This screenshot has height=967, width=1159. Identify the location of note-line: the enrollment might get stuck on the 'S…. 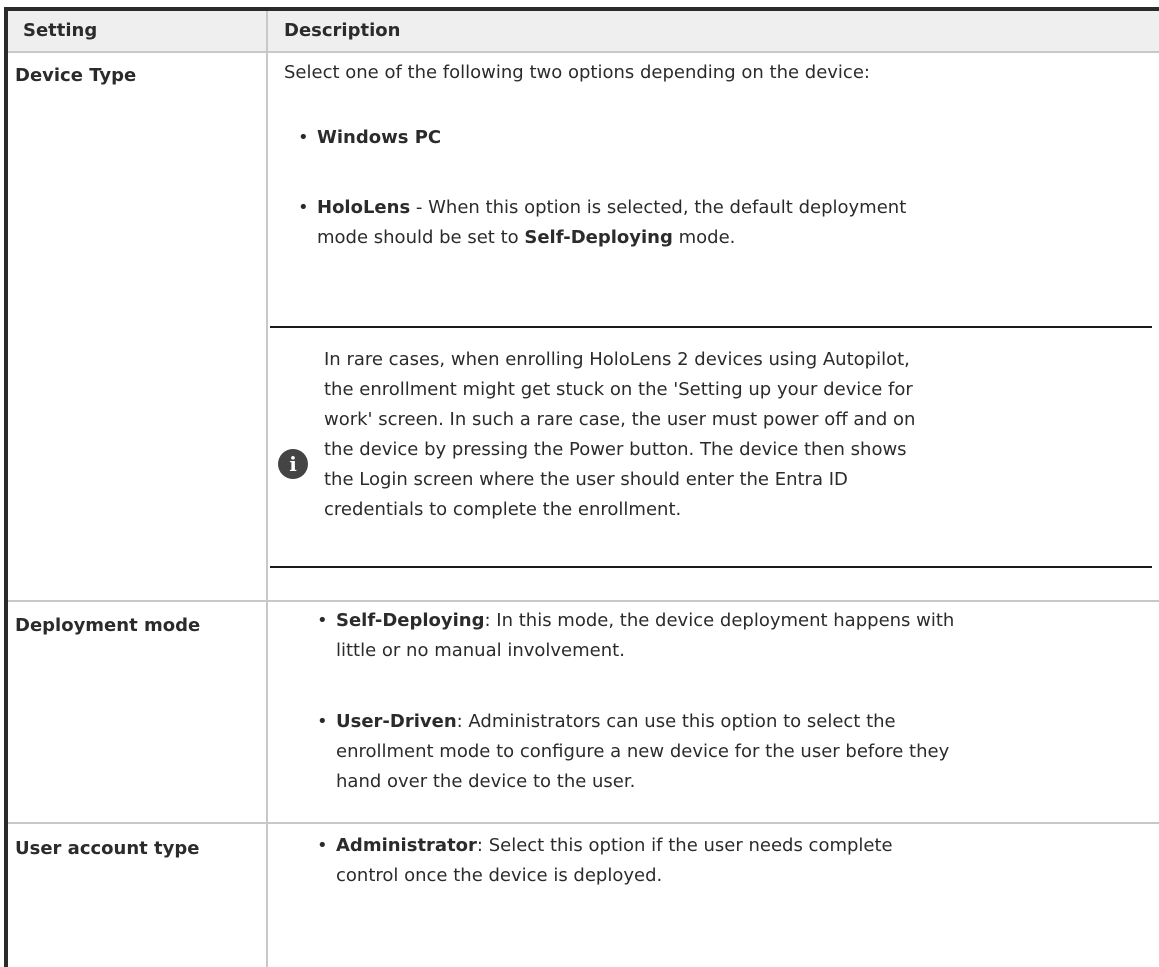
(618, 389).